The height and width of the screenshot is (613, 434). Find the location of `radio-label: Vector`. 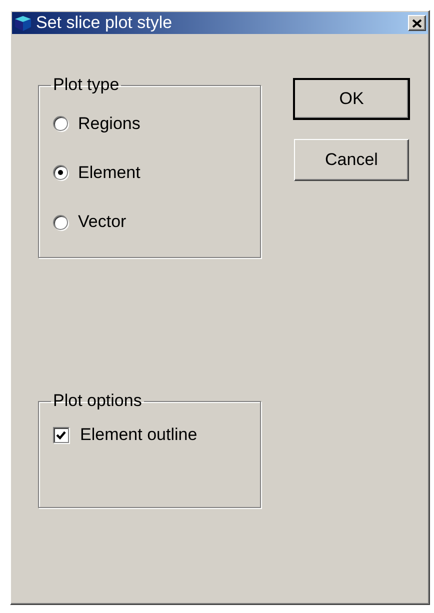

radio-label: Vector is located at coordinates (102, 222).